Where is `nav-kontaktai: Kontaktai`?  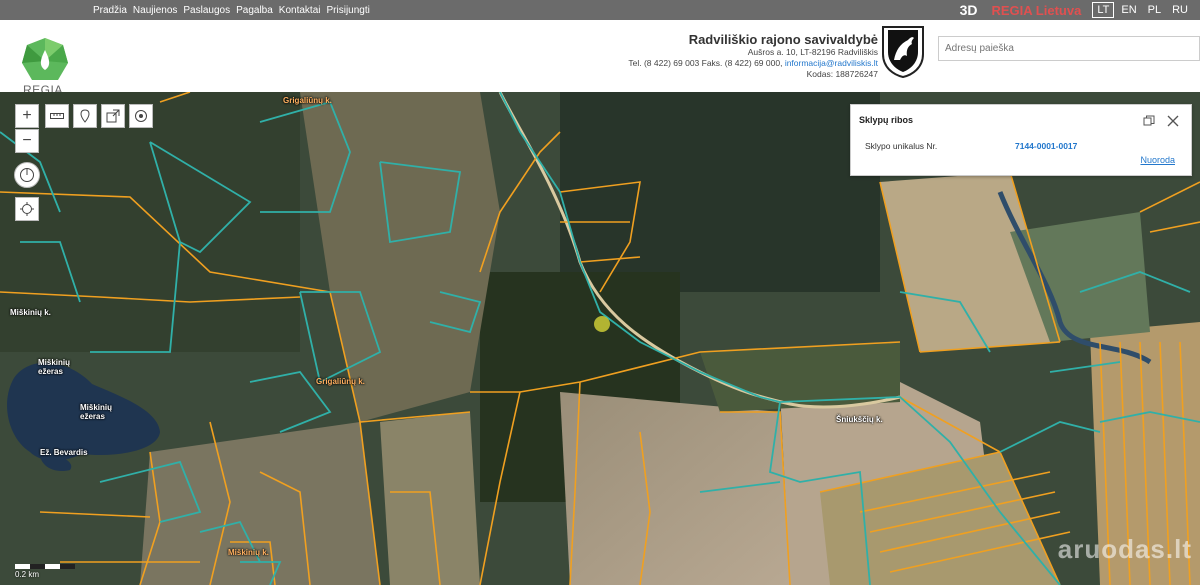
nav-kontaktai: Kontaktai is located at coordinates (300, 10).